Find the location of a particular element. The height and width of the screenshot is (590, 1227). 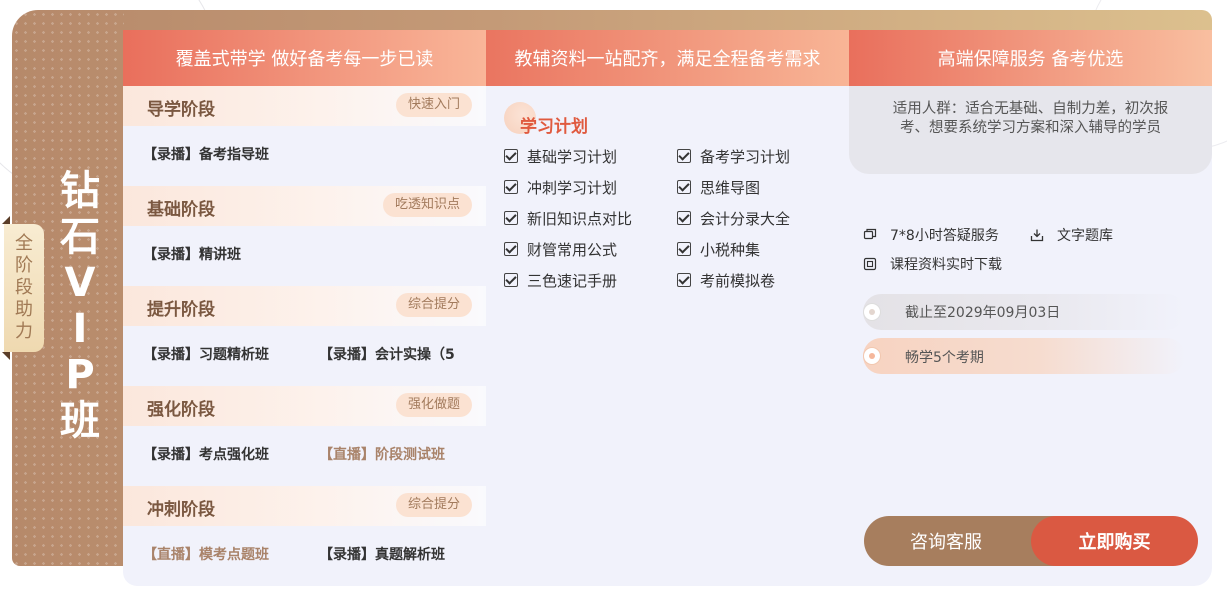

side-tab-char: 力 is located at coordinates (24, 331).